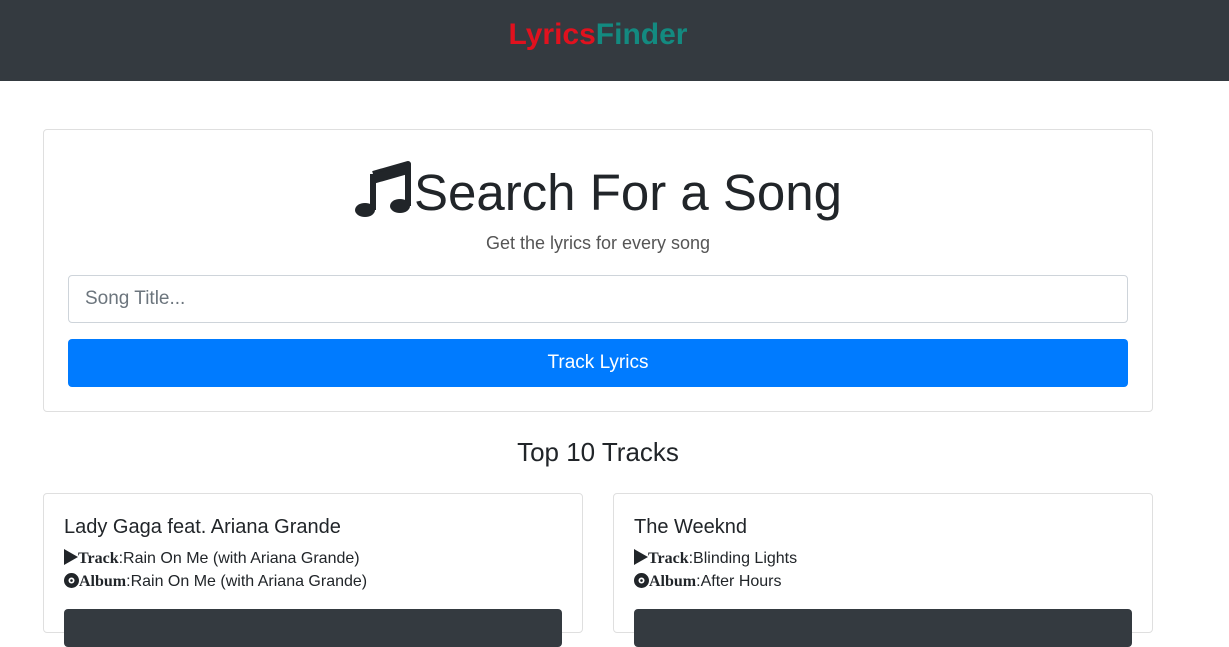 The height and width of the screenshot is (647, 1229). I want to click on search-title: Search For a Song, so click(598, 192).